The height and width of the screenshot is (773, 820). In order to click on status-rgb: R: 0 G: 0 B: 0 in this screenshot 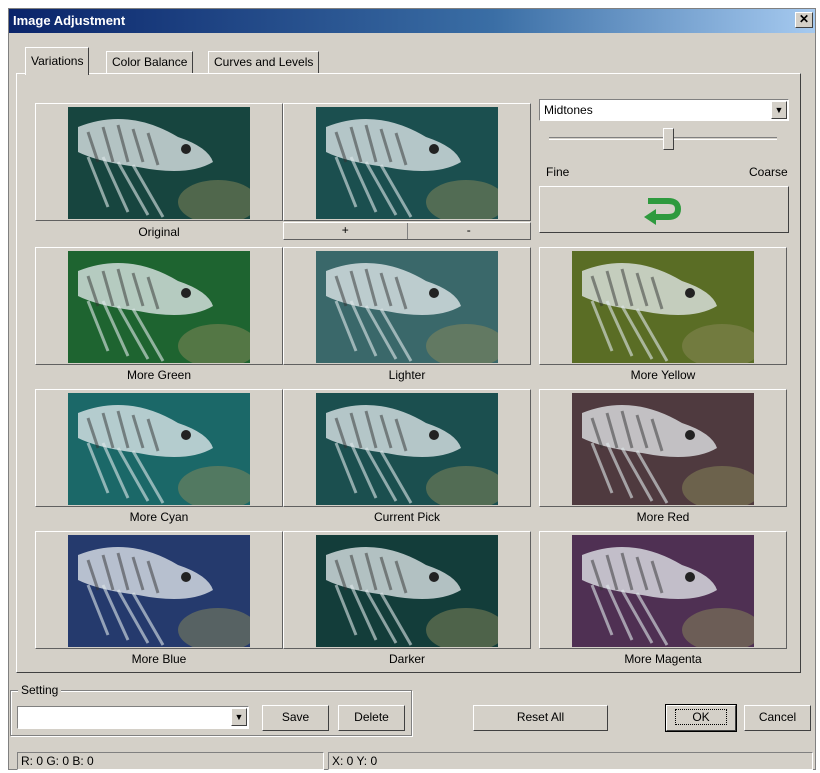, I will do `click(170, 761)`.